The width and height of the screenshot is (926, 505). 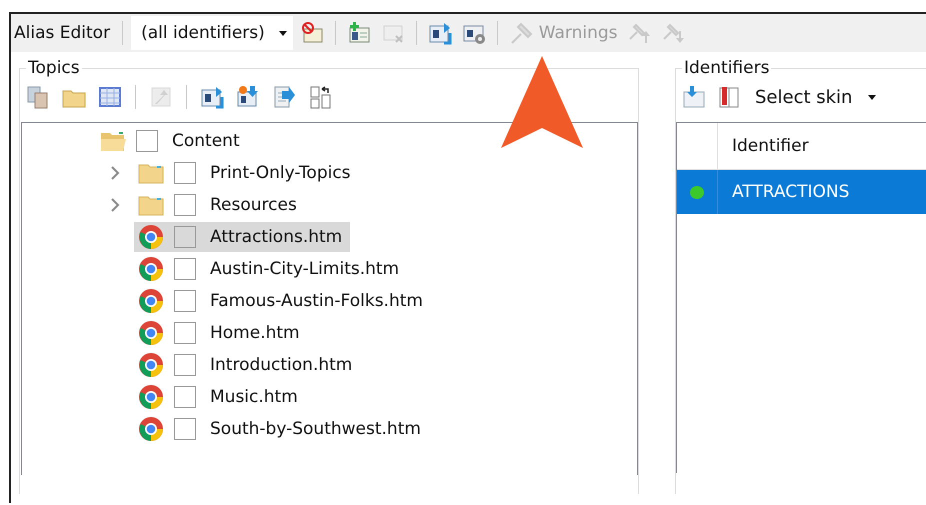 What do you see at coordinates (212, 33) in the screenshot?
I see `filter-dropdown: (all identifiers)` at bounding box center [212, 33].